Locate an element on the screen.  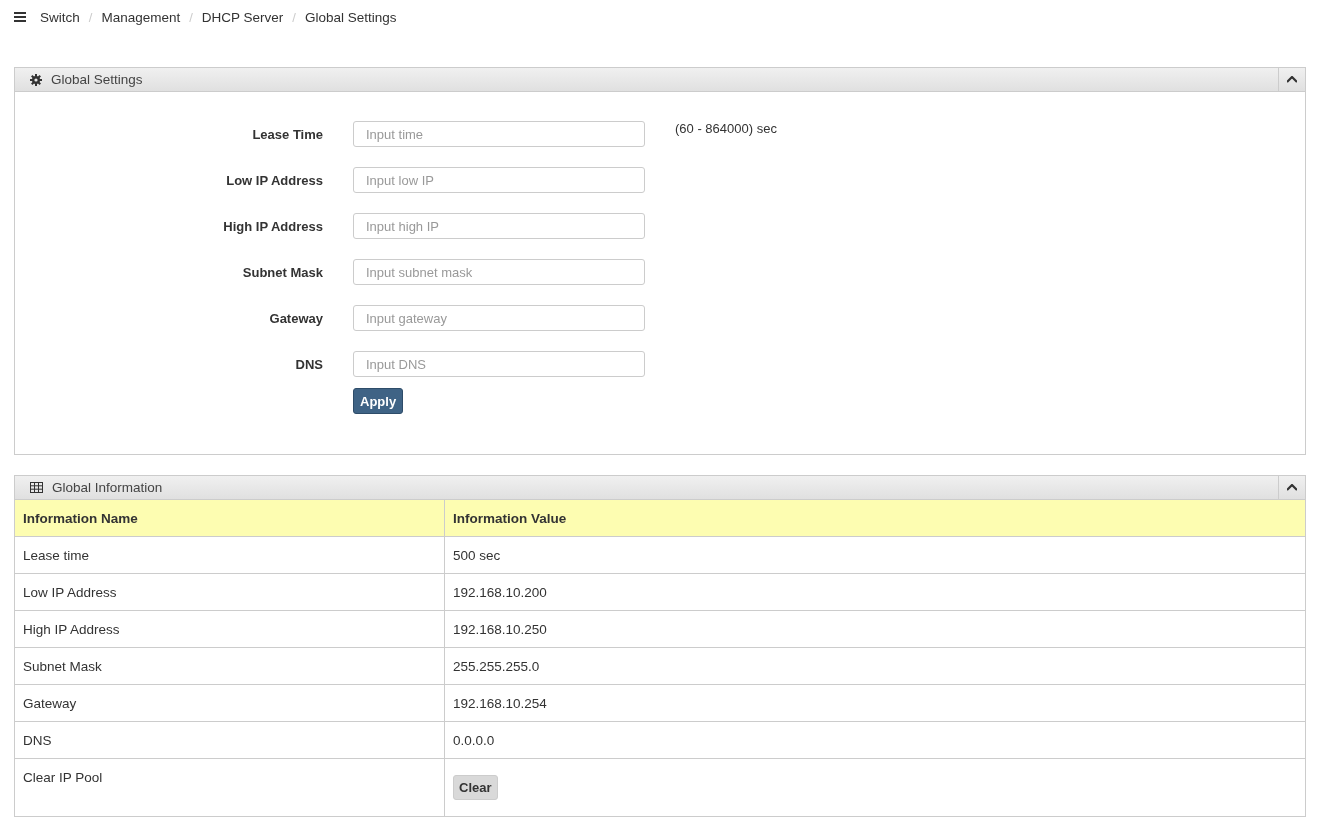
table-cell: Lease time is located at coordinates (230, 555).